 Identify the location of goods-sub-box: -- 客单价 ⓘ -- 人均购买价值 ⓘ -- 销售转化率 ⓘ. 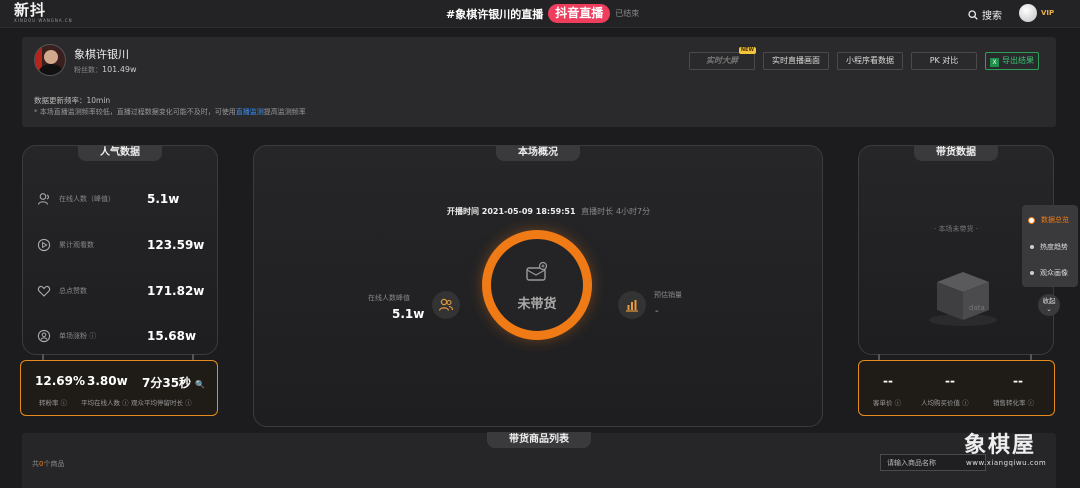
(956, 388).